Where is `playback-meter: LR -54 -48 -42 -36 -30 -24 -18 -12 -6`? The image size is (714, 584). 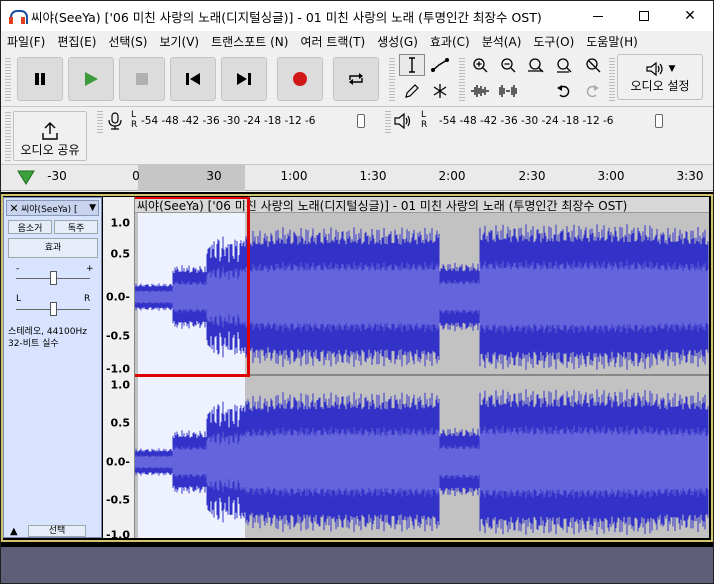
playback-meter: LR -54 -48 -42 -36 -30 -24 -18 -12 -6 is located at coordinates (548, 121).